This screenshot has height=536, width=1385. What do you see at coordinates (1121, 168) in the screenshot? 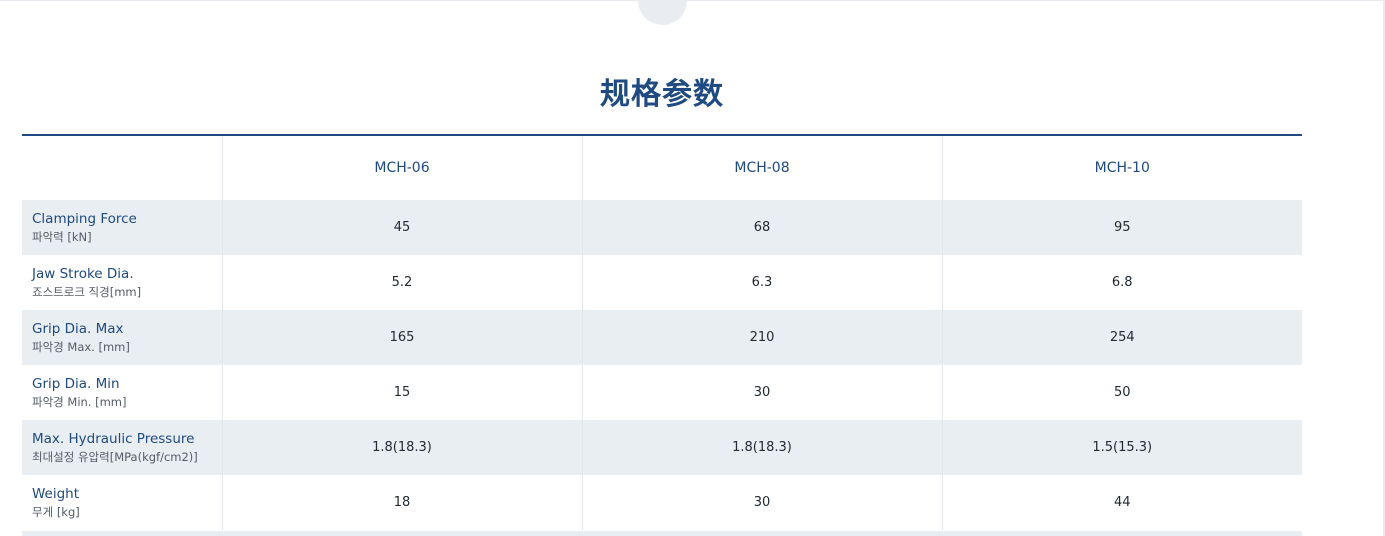
I see `column-header: MCH-10` at bounding box center [1121, 168].